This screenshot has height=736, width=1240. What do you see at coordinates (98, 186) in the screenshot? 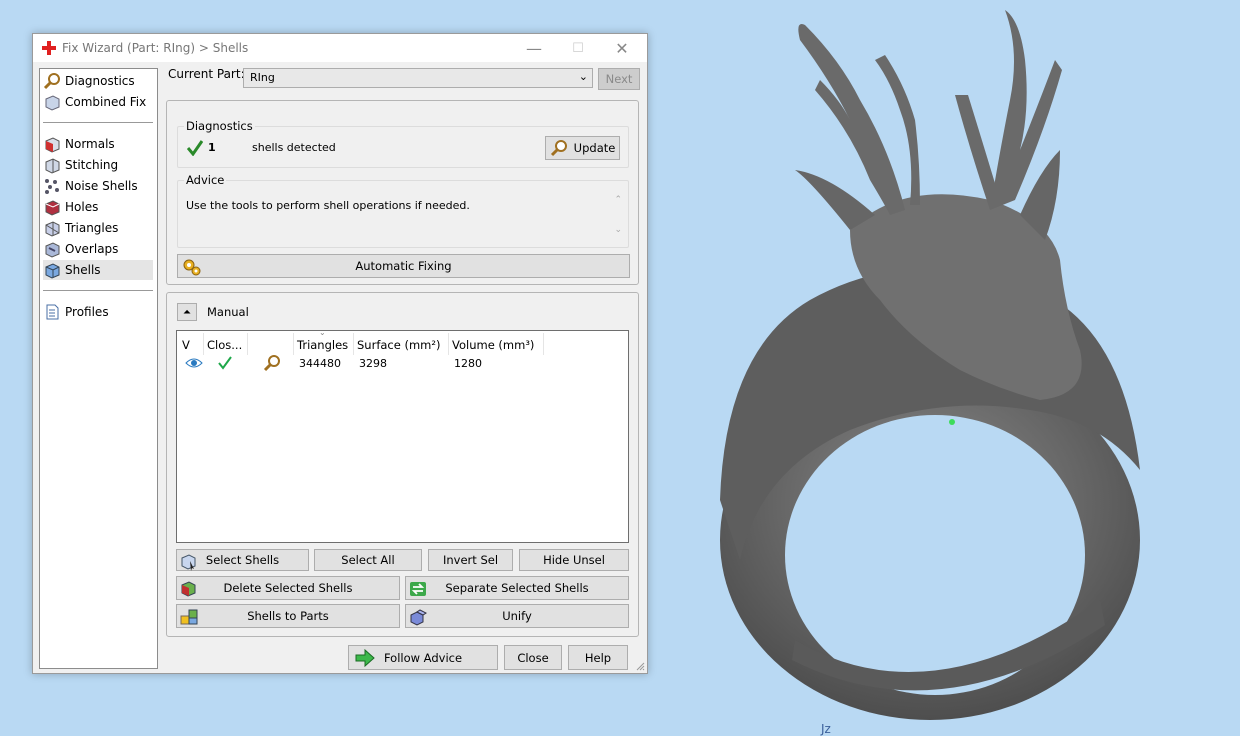
I see `sidebar-item-noise-shells: Noise Shells` at bounding box center [98, 186].